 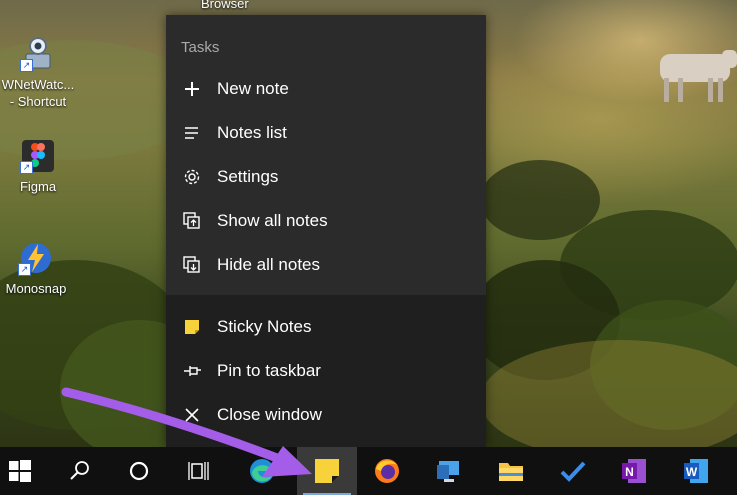 What do you see at coordinates (253, 88) in the screenshot?
I see `jump-list-item-label: New note` at bounding box center [253, 88].